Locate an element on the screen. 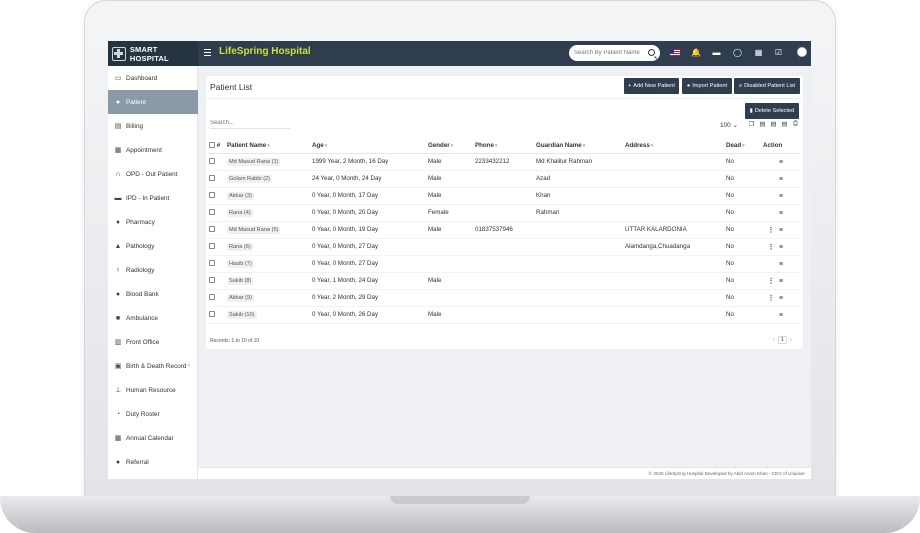 Image resolution: width=920 pixels, height=533 pixels. header-gender: Gender▾ is located at coordinates (451, 146).